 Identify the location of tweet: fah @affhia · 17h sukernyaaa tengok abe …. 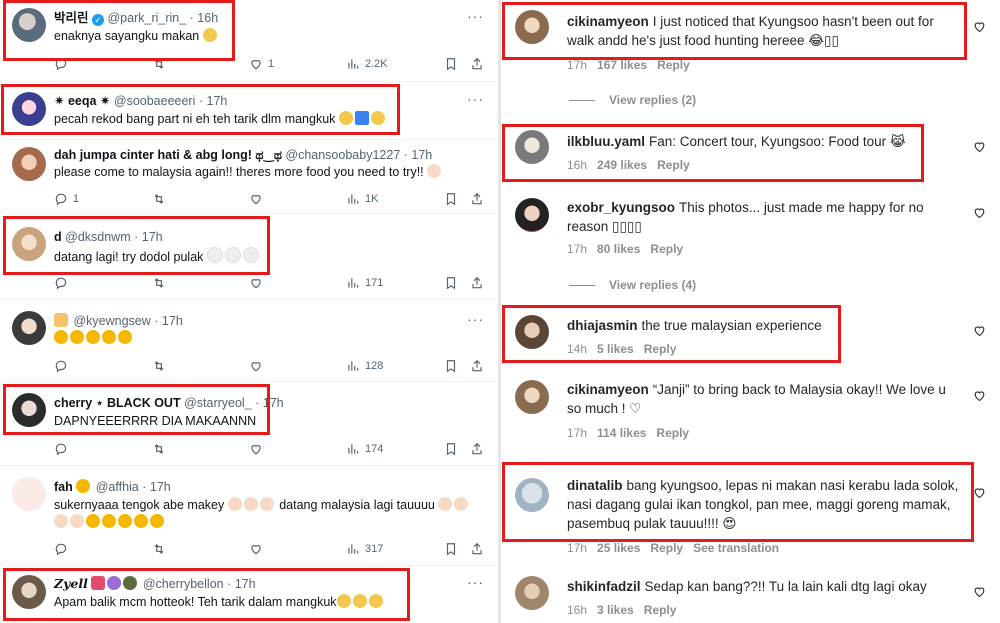
(249, 515).